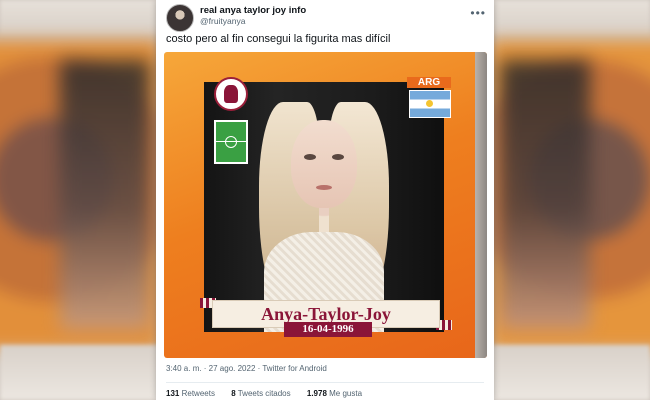 The width and height of the screenshot is (650, 400). I want to click on retweets-stat: 131 Retweets, so click(190, 393).